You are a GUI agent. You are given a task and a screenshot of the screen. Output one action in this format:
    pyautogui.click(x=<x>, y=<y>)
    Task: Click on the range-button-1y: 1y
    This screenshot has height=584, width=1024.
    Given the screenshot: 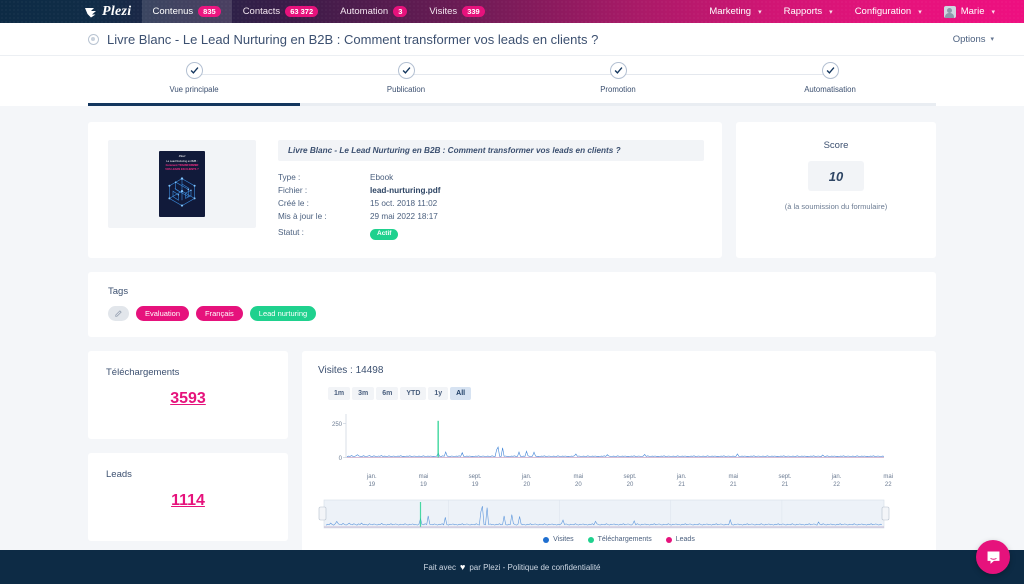 What is the action you would take?
    pyautogui.click(x=438, y=393)
    